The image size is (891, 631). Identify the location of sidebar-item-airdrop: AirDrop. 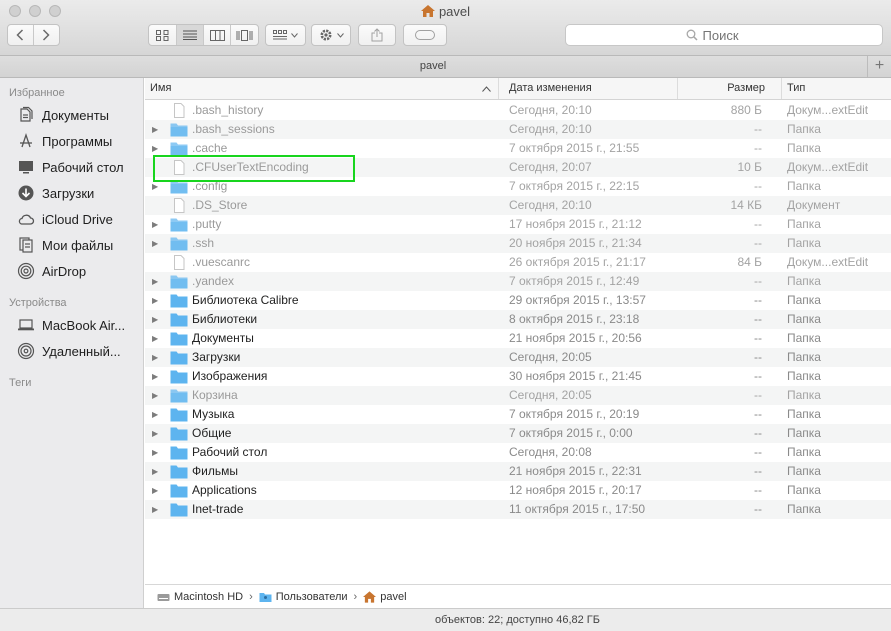
(51, 271).